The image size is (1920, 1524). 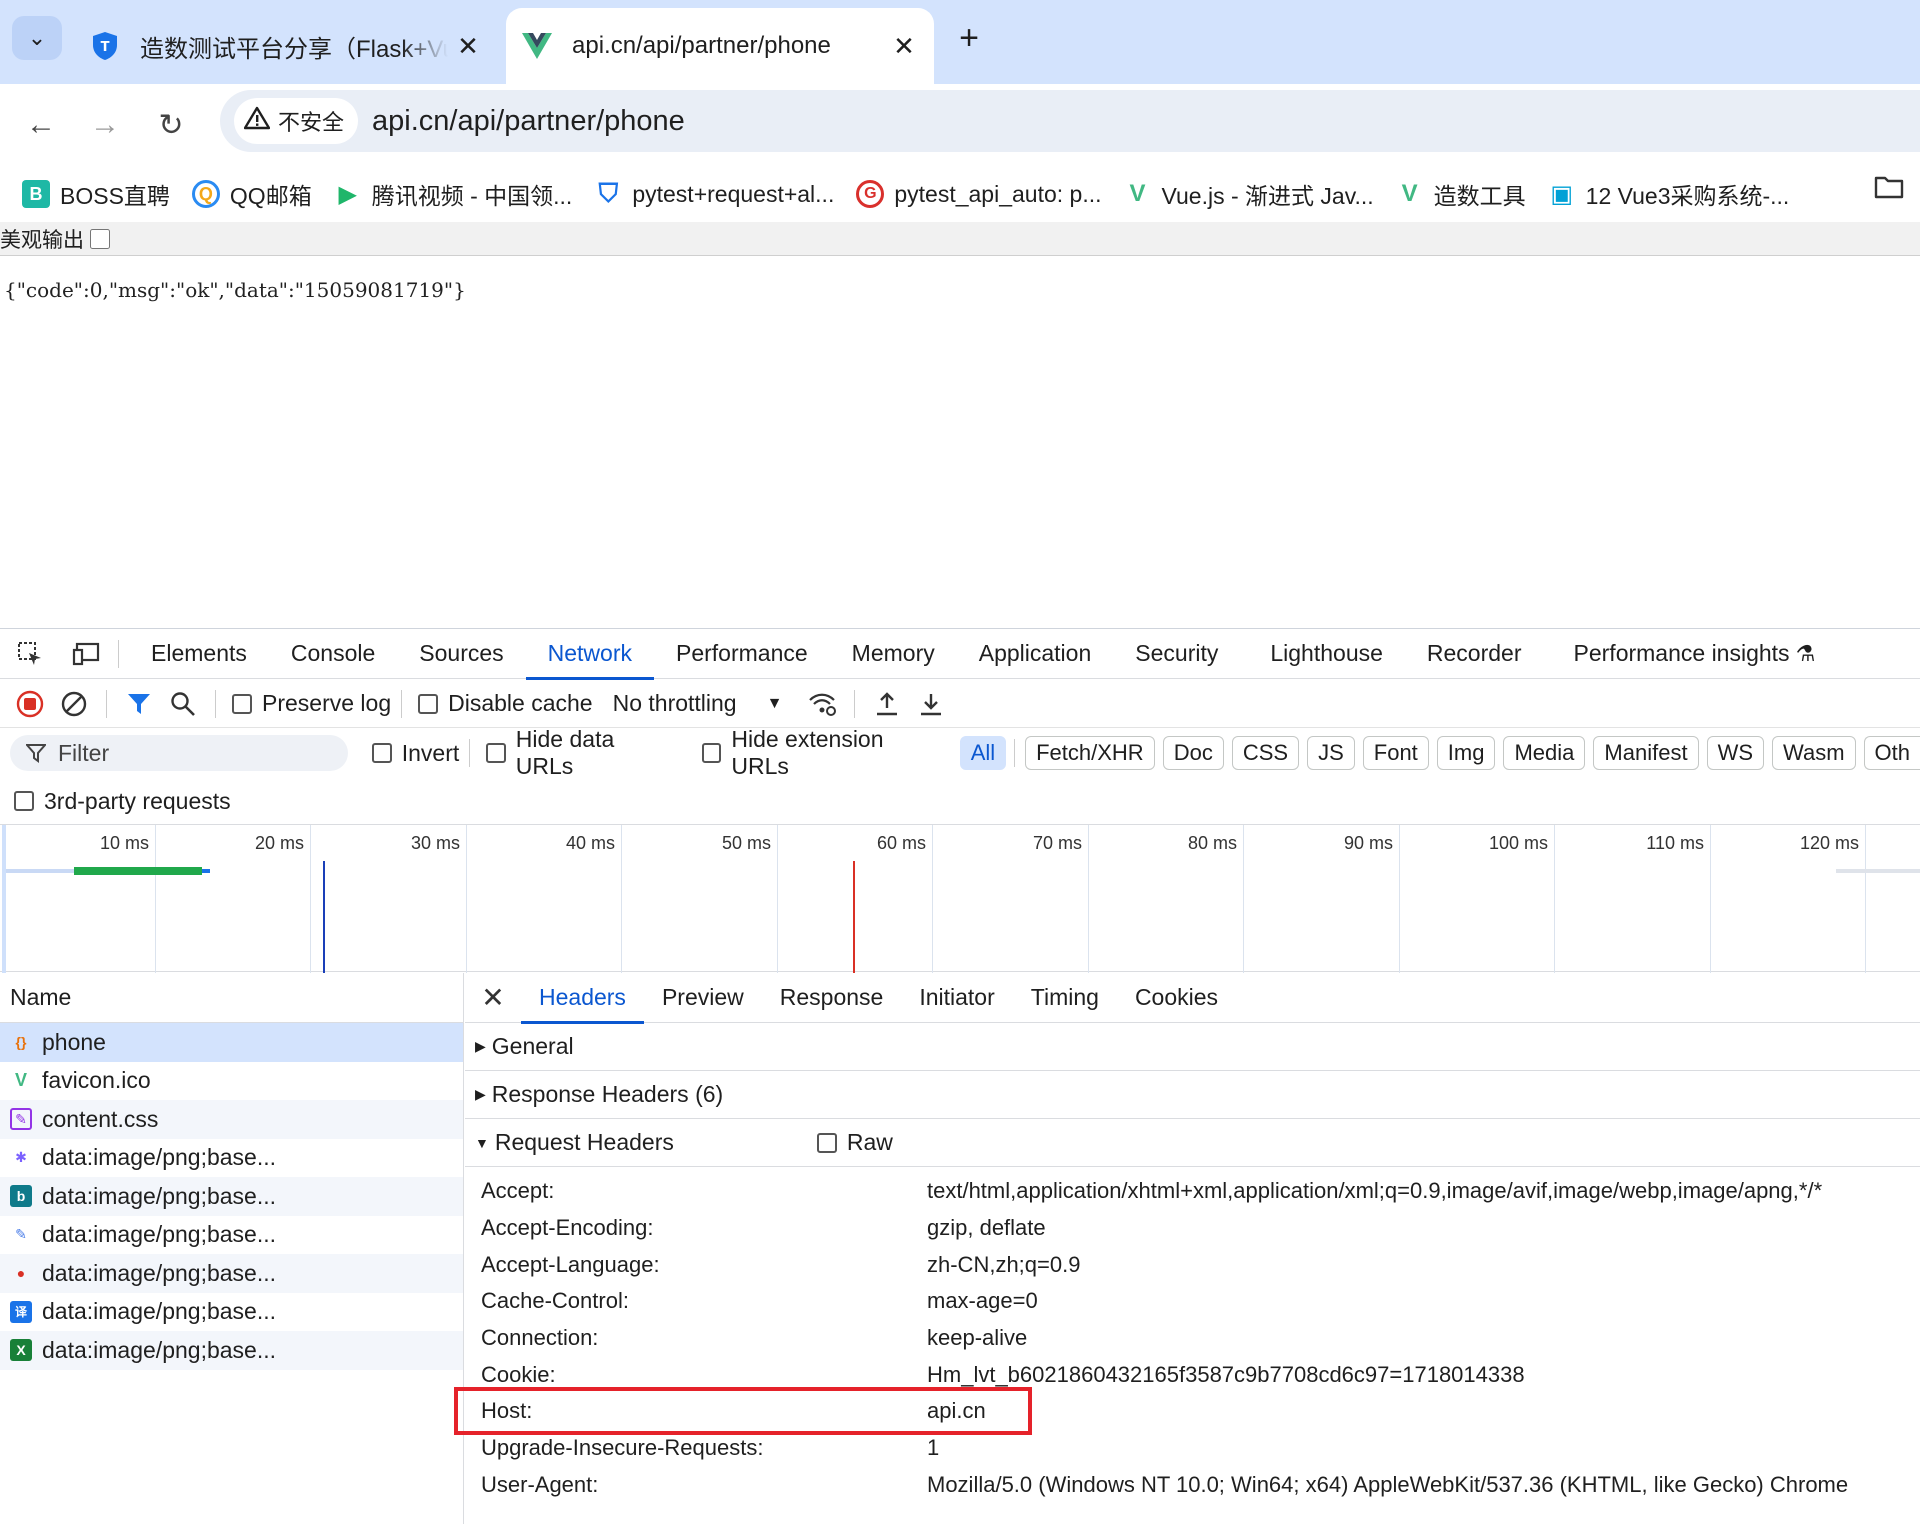 What do you see at coordinates (983, 753) in the screenshot?
I see `filter-type-all: All` at bounding box center [983, 753].